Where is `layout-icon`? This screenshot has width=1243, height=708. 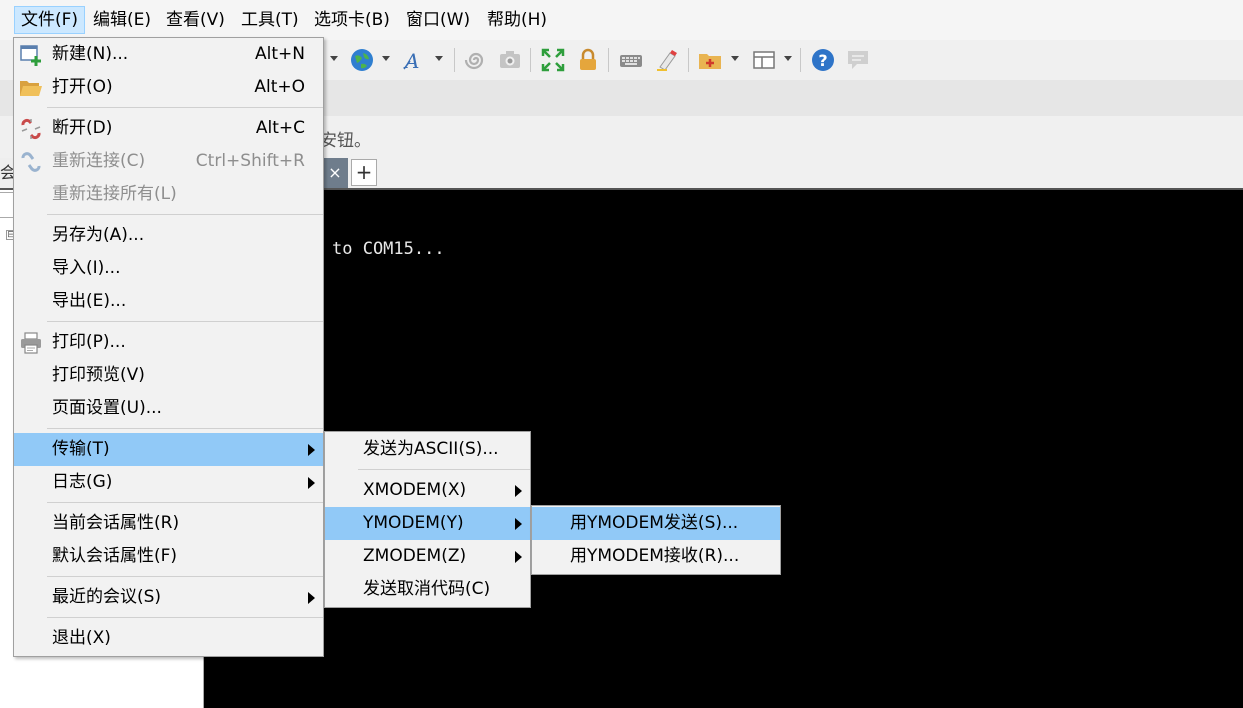
layout-icon is located at coordinates (764, 60).